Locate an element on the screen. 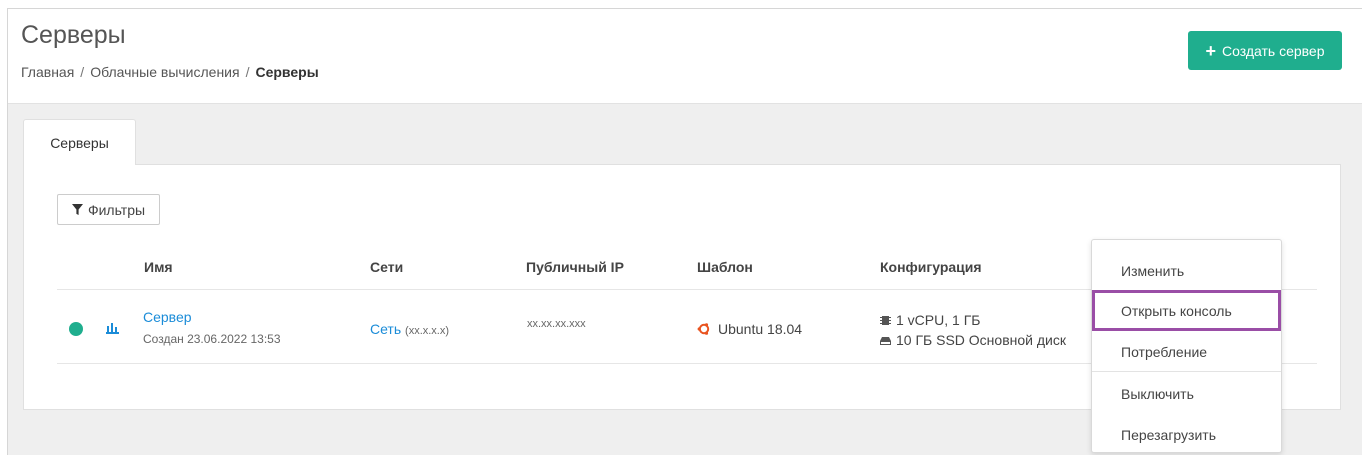 Image resolution: width=1362 pixels, height=455 pixels. server-created-date: Создан 23.06.2022 13:53 is located at coordinates (212, 339).